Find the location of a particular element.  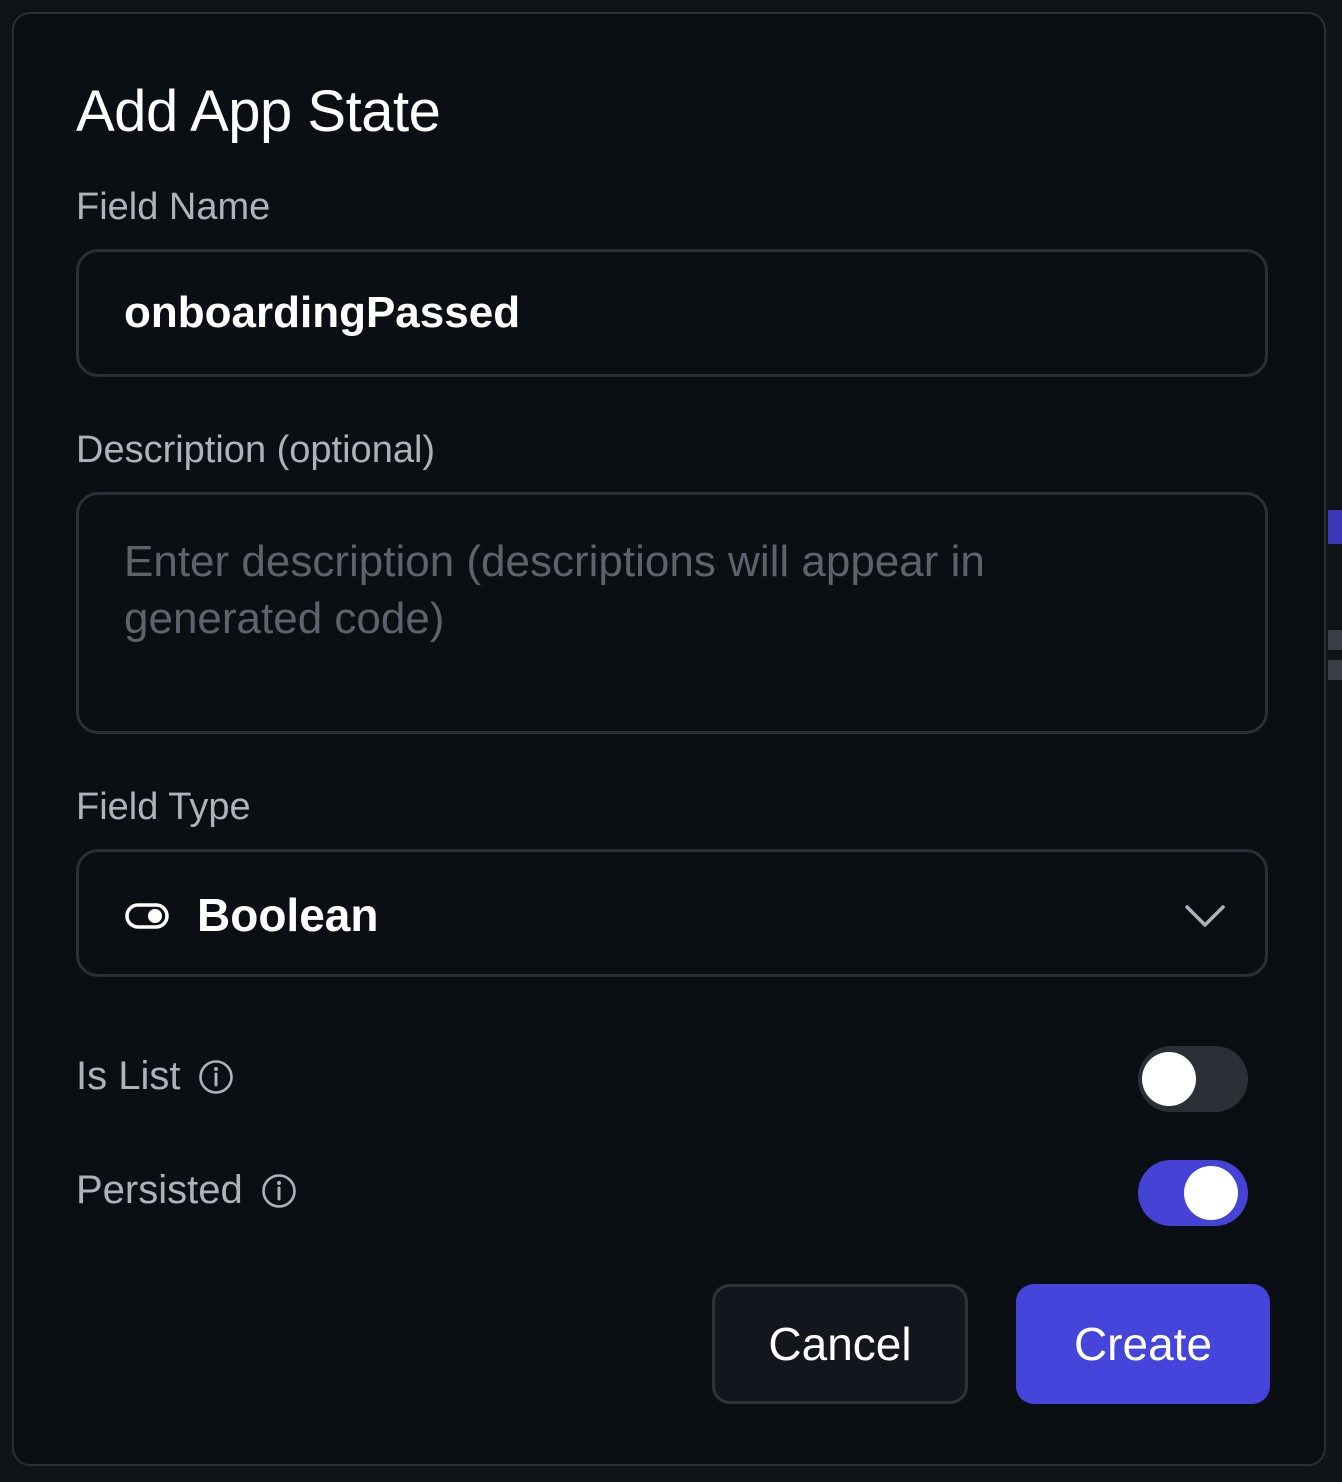

create-button: Create is located at coordinates (1143, 1344).